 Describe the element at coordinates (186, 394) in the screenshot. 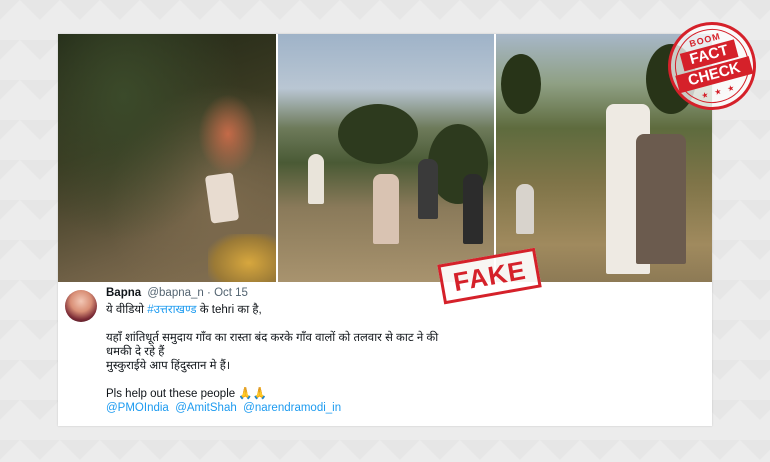

I see `tweet-line-5: Pls help out these people 🙏🙏` at that location.